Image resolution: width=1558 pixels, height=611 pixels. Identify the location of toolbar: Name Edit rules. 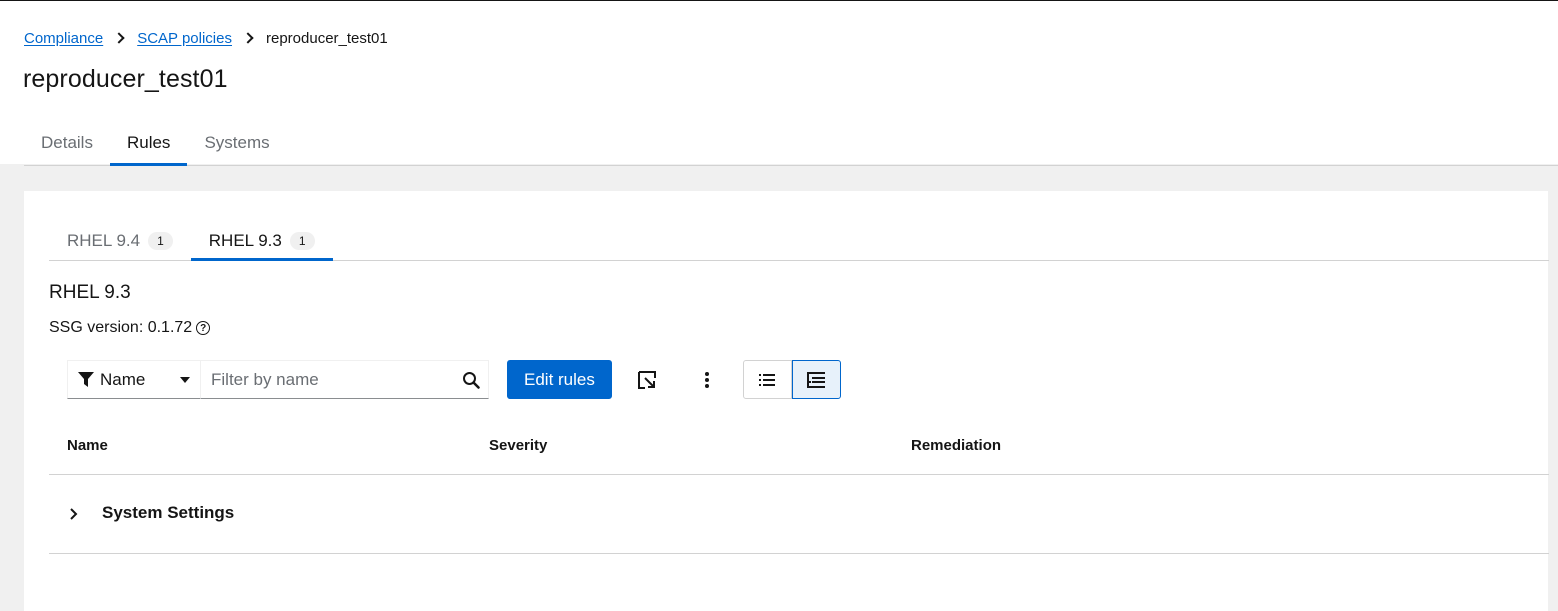
(454, 379).